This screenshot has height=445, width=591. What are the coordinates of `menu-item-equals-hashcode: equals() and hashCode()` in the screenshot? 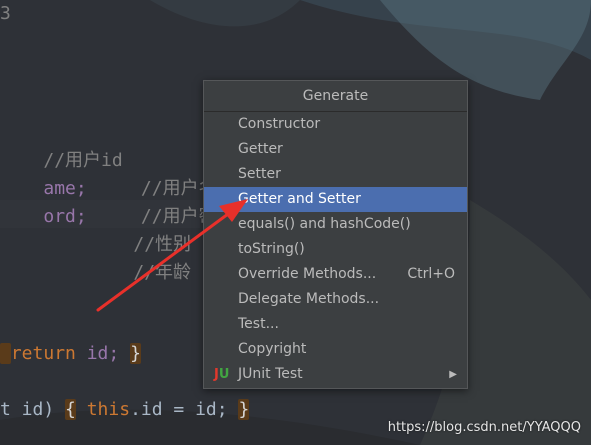 It's located at (335, 224).